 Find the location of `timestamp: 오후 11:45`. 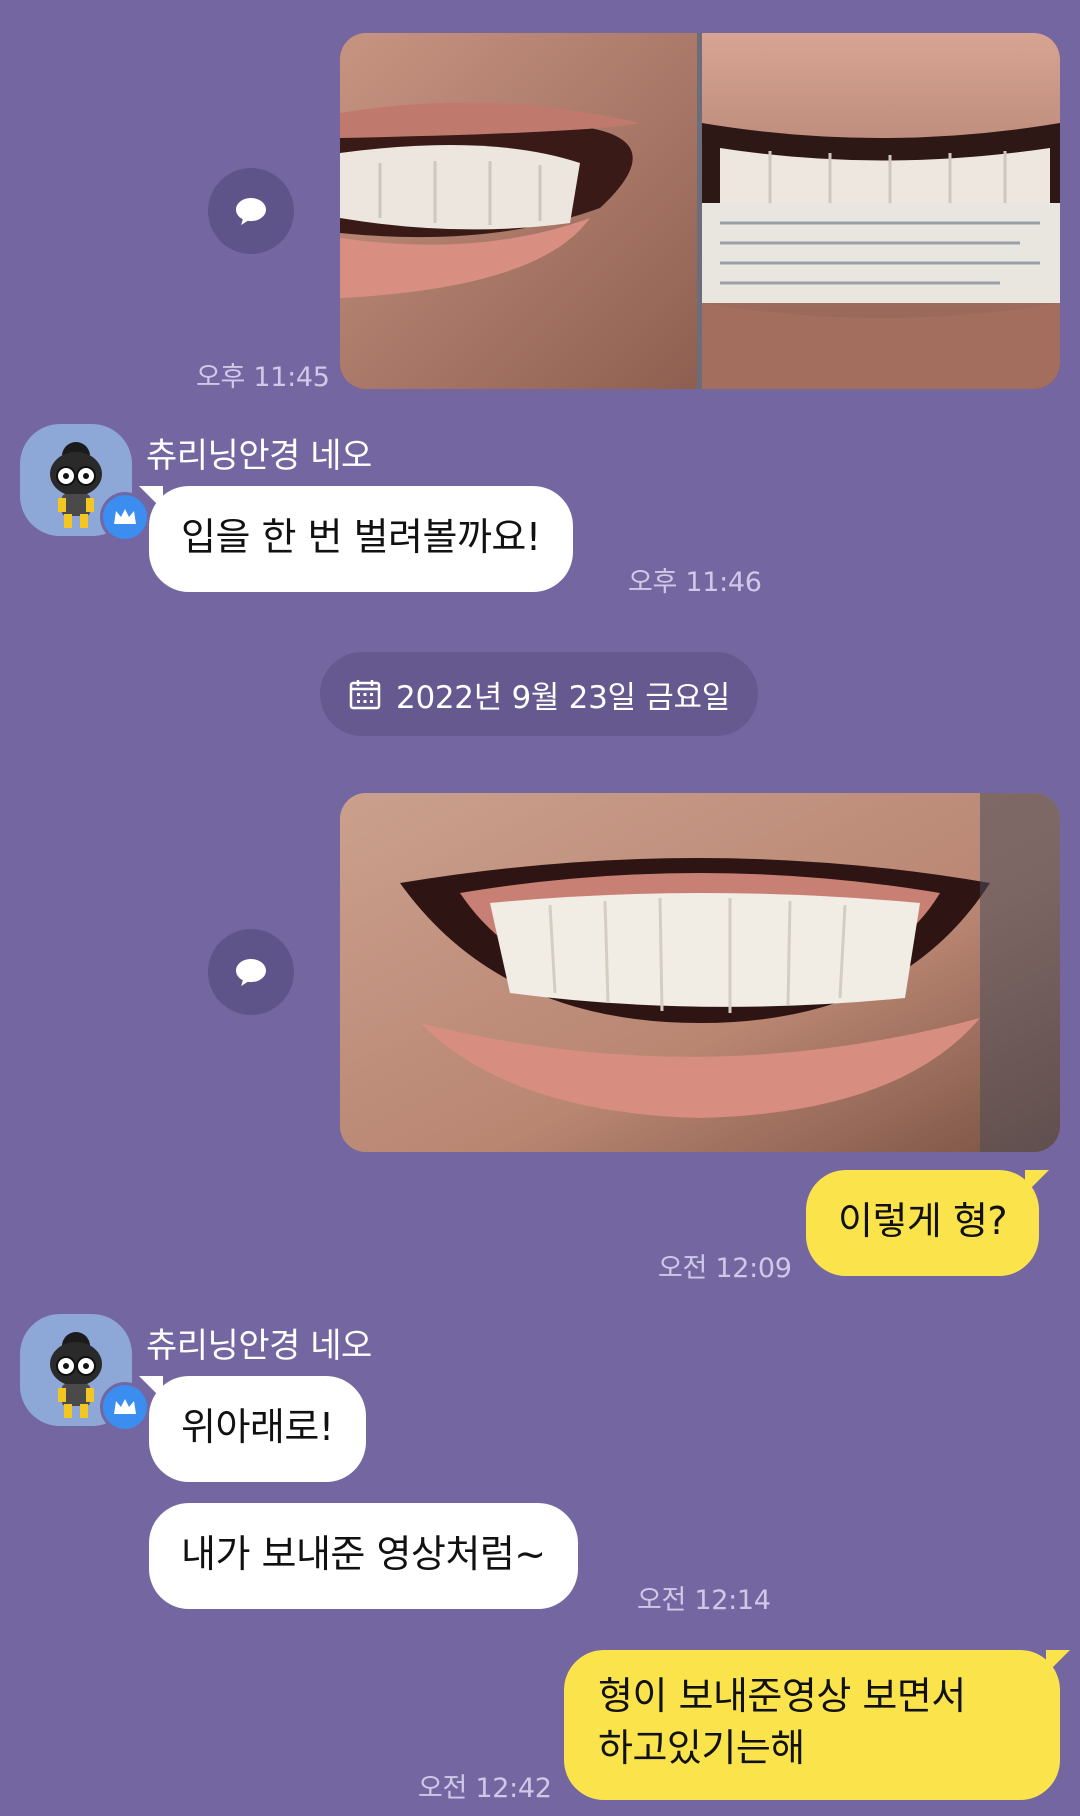

timestamp: 오후 11:45 is located at coordinates (263, 377).